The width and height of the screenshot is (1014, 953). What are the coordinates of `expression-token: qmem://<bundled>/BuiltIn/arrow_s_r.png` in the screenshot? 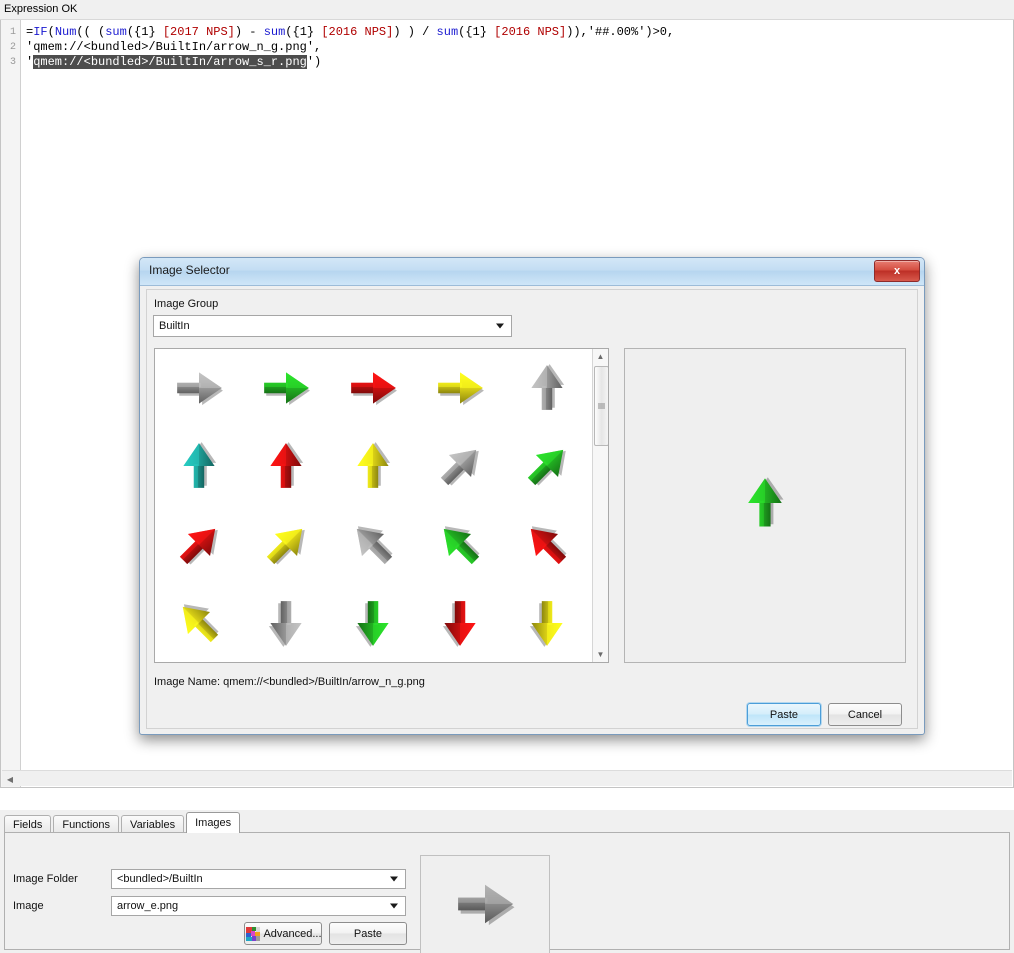 It's located at (170, 62).